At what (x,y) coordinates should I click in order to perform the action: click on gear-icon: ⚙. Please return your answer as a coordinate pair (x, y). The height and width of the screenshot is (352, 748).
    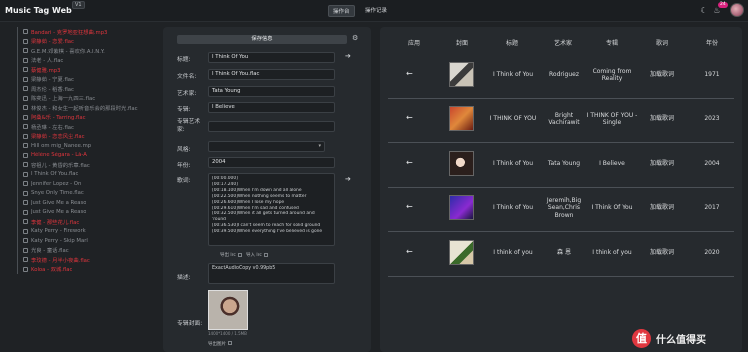
    Looking at the image, I should click on (355, 38).